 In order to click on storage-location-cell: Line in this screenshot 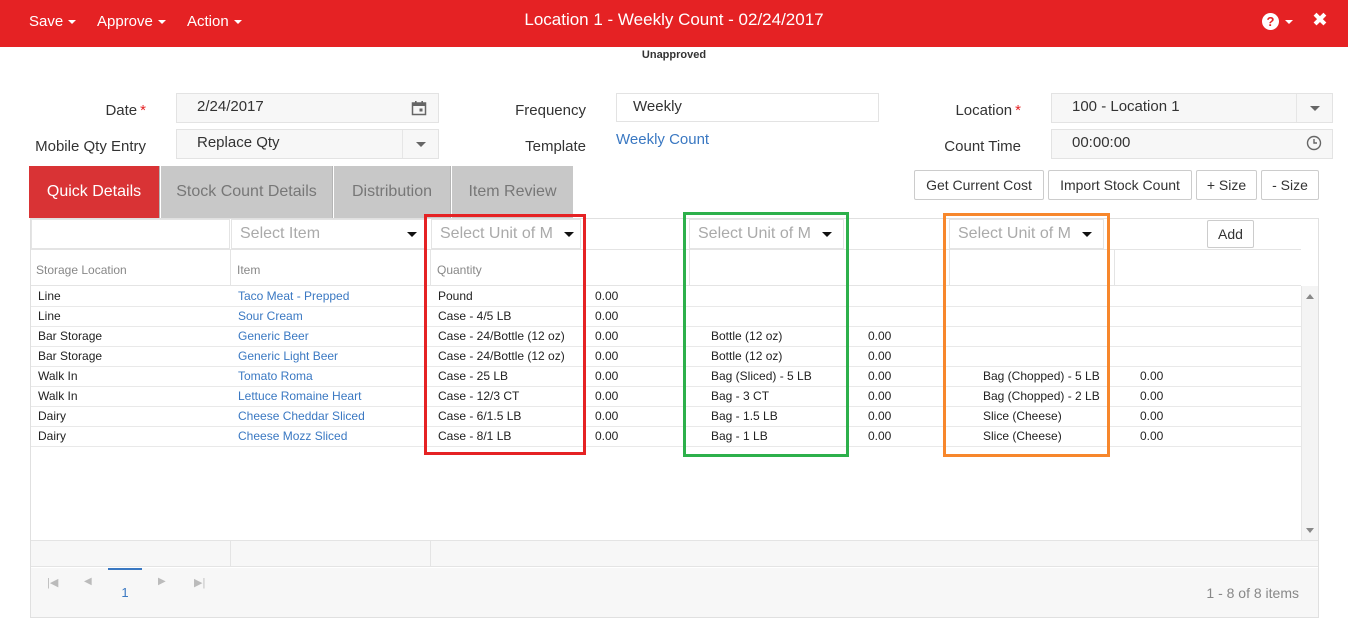, I will do `click(49, 316)`.